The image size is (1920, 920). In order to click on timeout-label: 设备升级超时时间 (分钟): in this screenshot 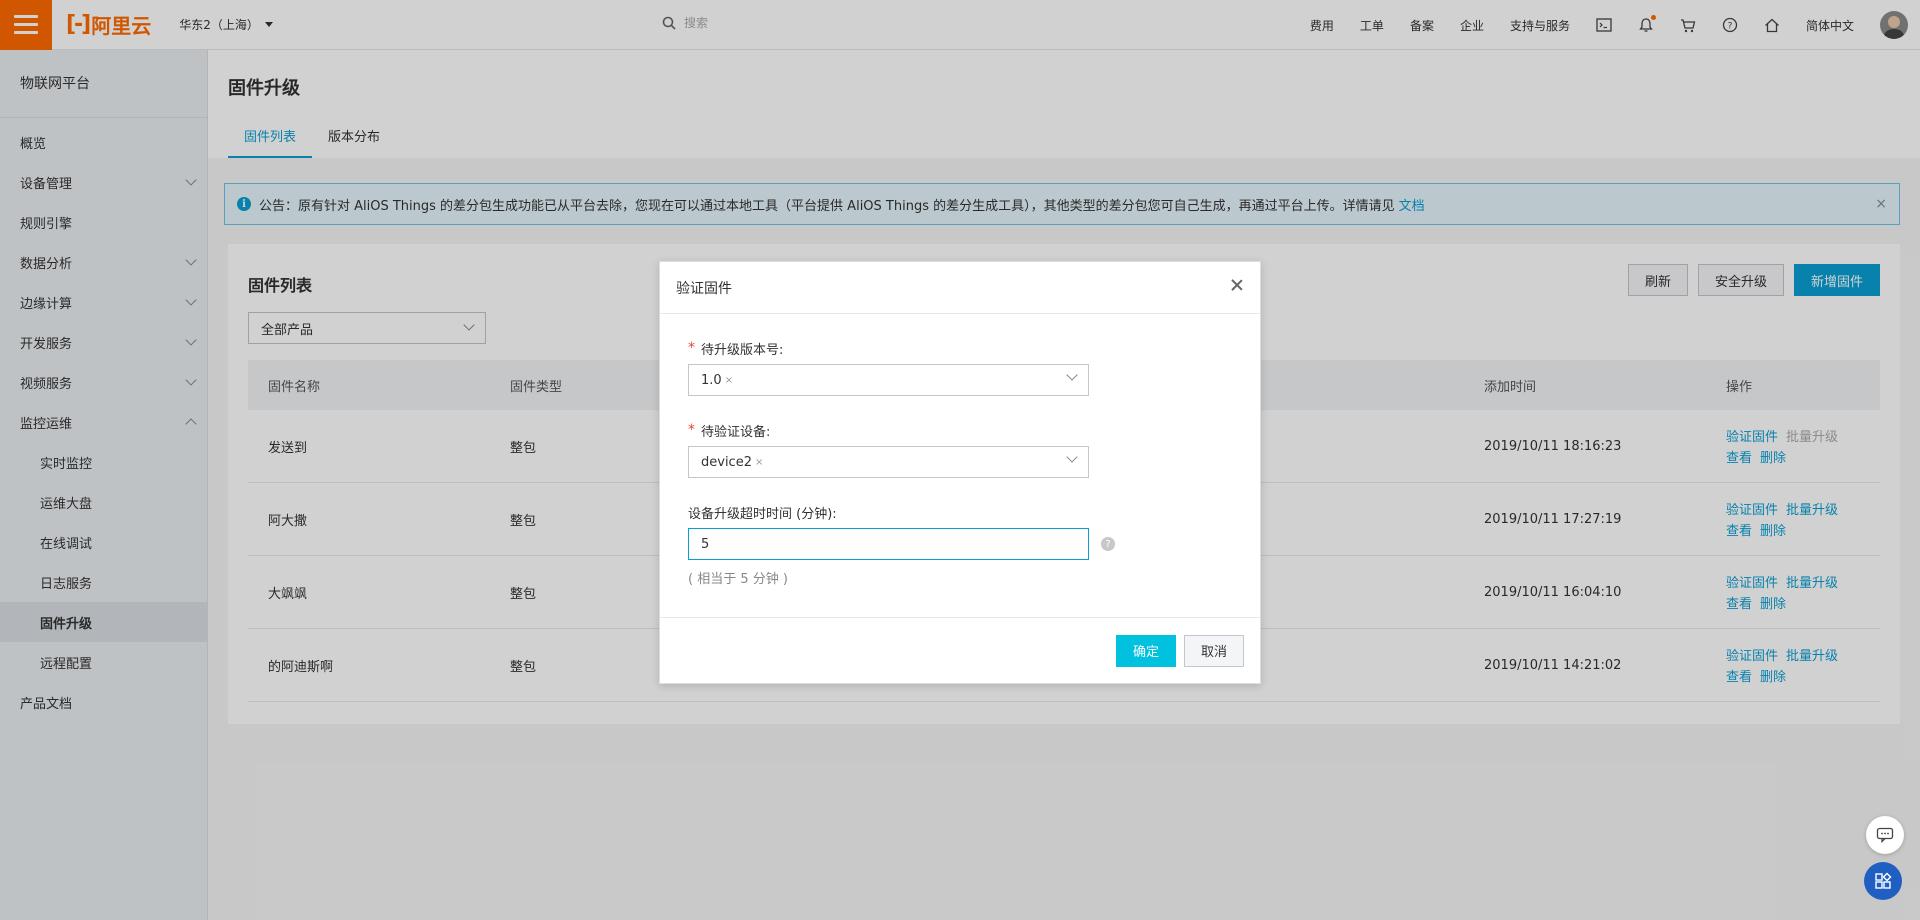, I will do `click(762, 514)`.